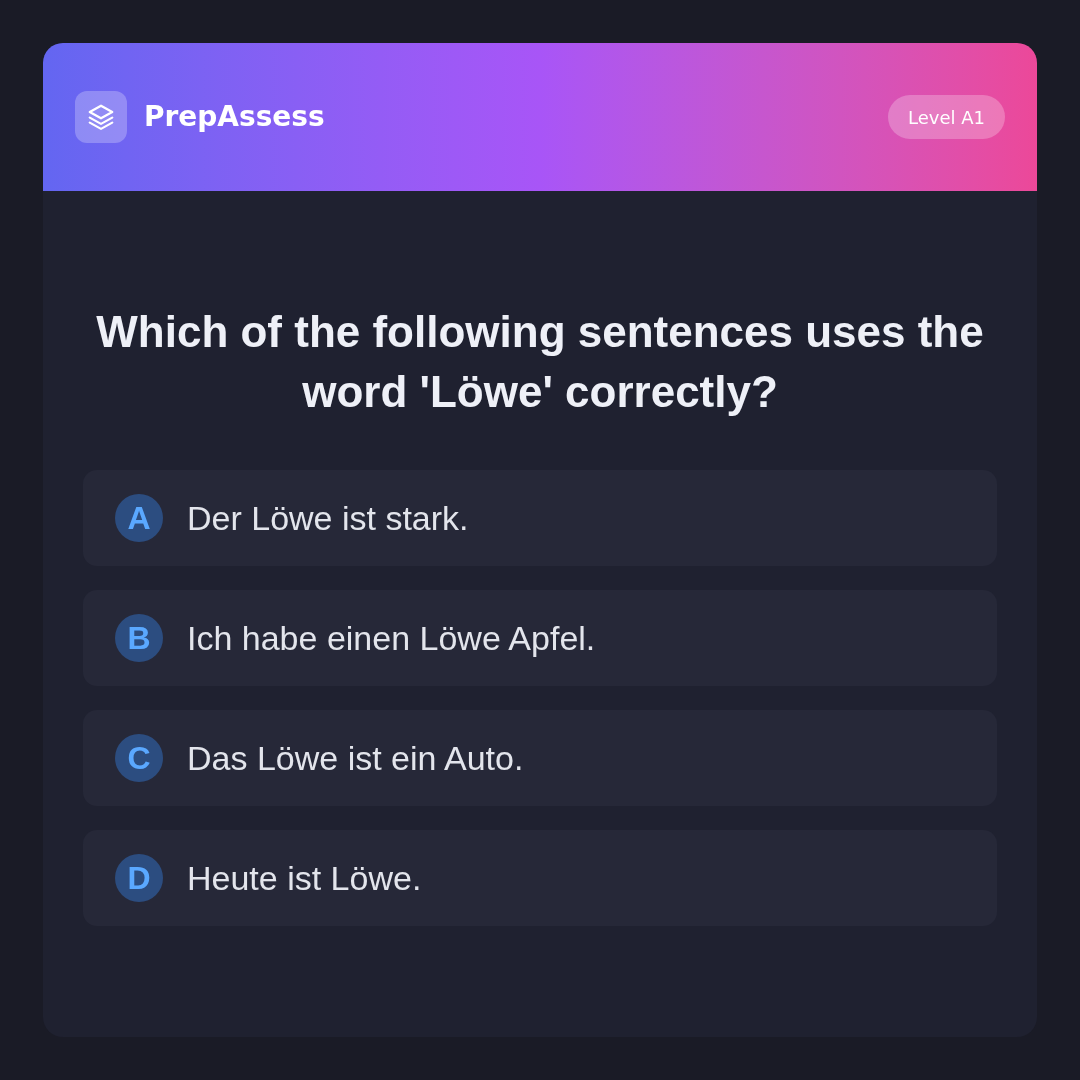 This screenshot has height=1080, width=1080. I want to click on app-title: PrepAssess, so click(234, 117).